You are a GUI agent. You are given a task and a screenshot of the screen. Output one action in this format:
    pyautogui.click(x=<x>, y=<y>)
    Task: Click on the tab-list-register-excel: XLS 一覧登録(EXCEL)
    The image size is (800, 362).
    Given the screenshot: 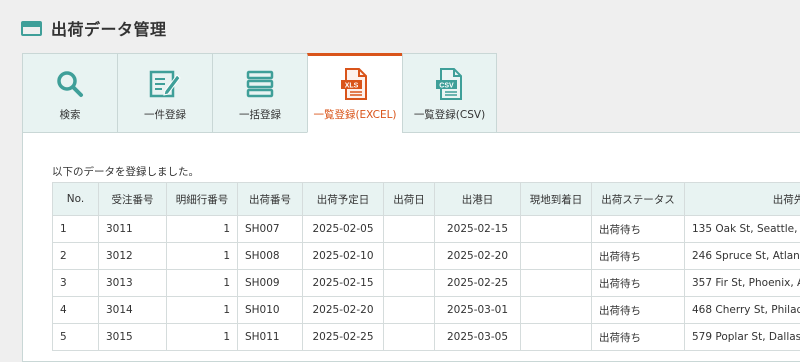 What is the action you would take?
    pyautogui.click(x=354, y=93)
    